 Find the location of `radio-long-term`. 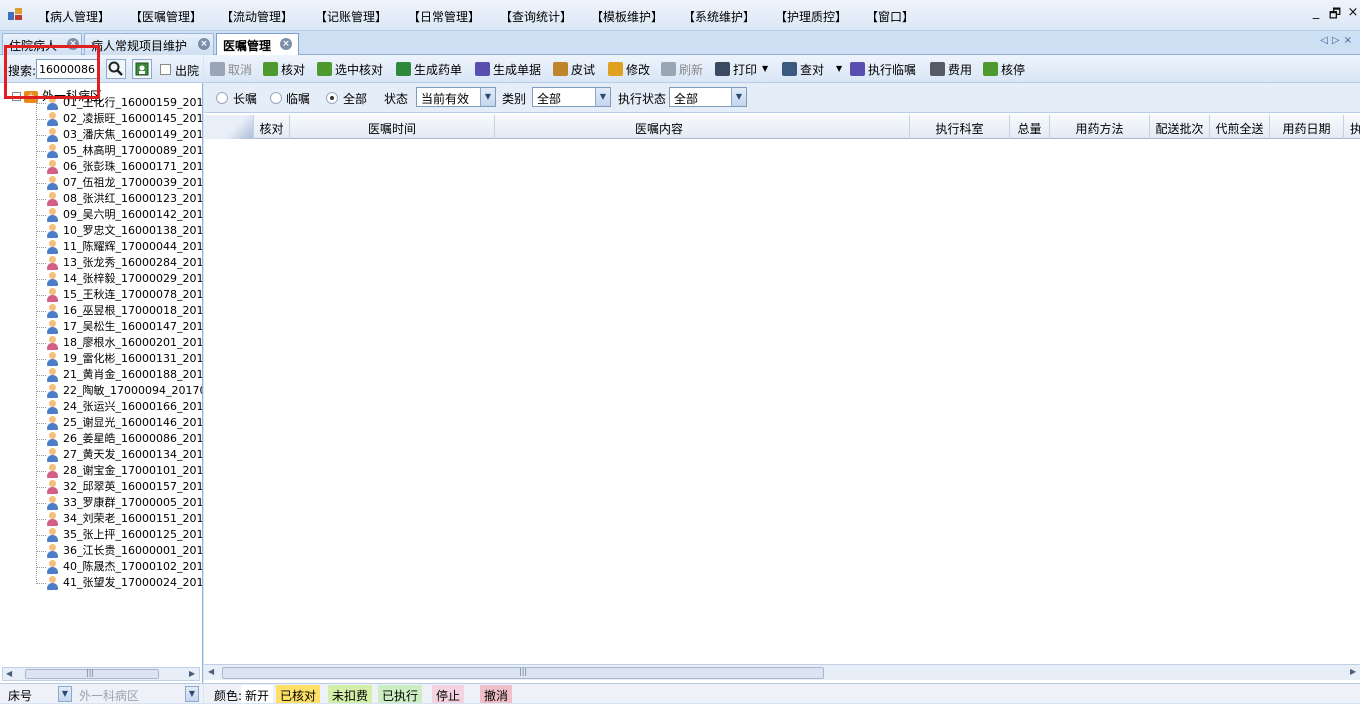

radio-long-term is located at coordinates (222, 98).